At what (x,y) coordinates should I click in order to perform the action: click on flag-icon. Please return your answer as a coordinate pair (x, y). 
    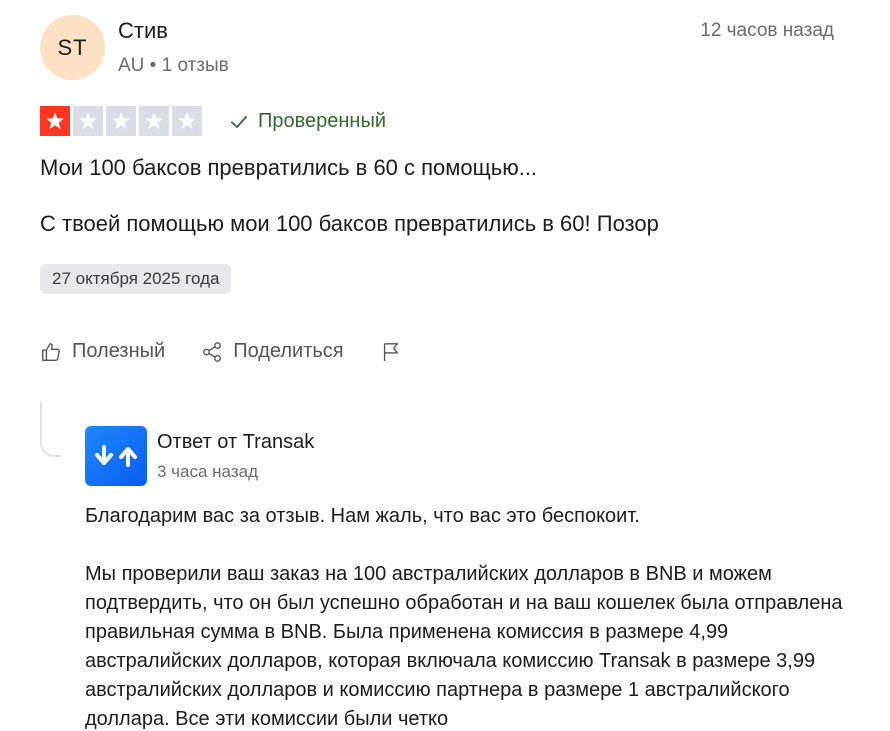
    Looking at the image, I should click on (390, 351).